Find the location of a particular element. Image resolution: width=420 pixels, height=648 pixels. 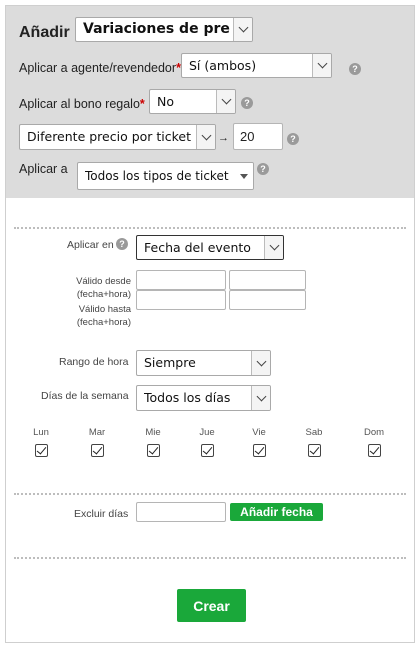

valid-from-label: Válido desde (fecha+hora) is located at coordinates (103, 288).